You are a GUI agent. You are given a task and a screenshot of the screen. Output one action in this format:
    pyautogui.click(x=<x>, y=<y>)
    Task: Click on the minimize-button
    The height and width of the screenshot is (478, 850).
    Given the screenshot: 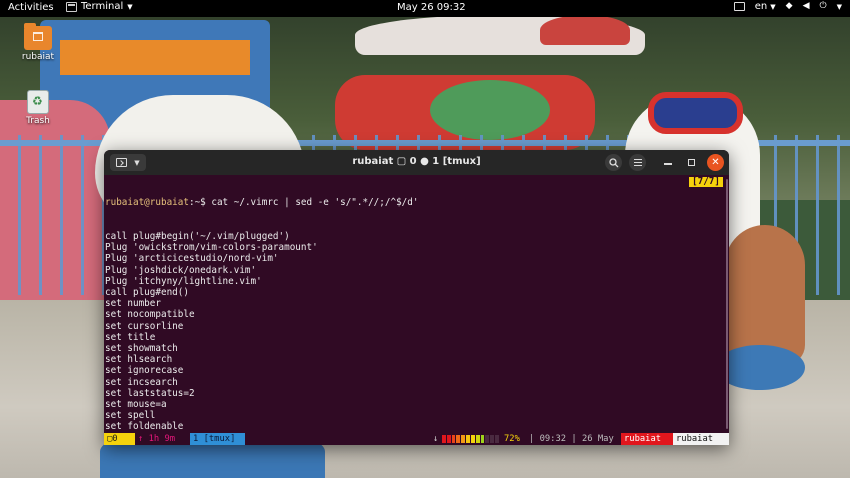 What is the action you would take?
    pyautogui.click(x=667, y=162)
    